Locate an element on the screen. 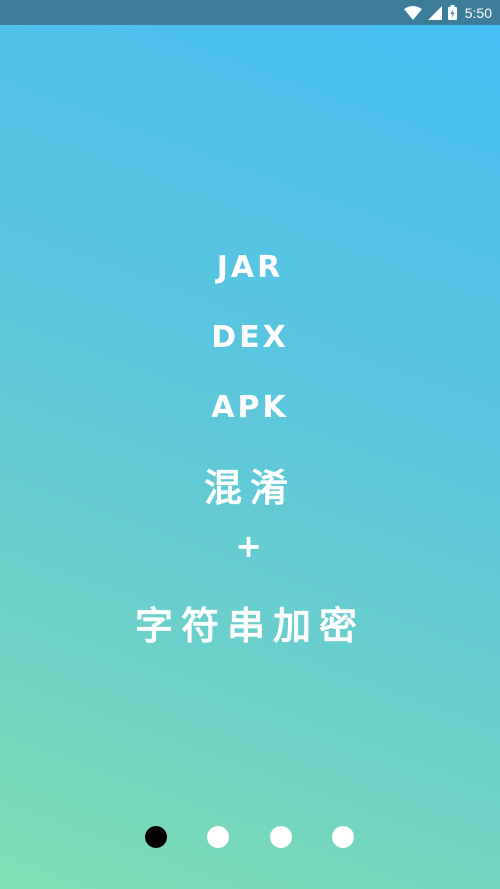 The width and height of the screenshot is (500, 889). text-line-string-encryption: 字符串加密 is located at coordinates (249, 626).